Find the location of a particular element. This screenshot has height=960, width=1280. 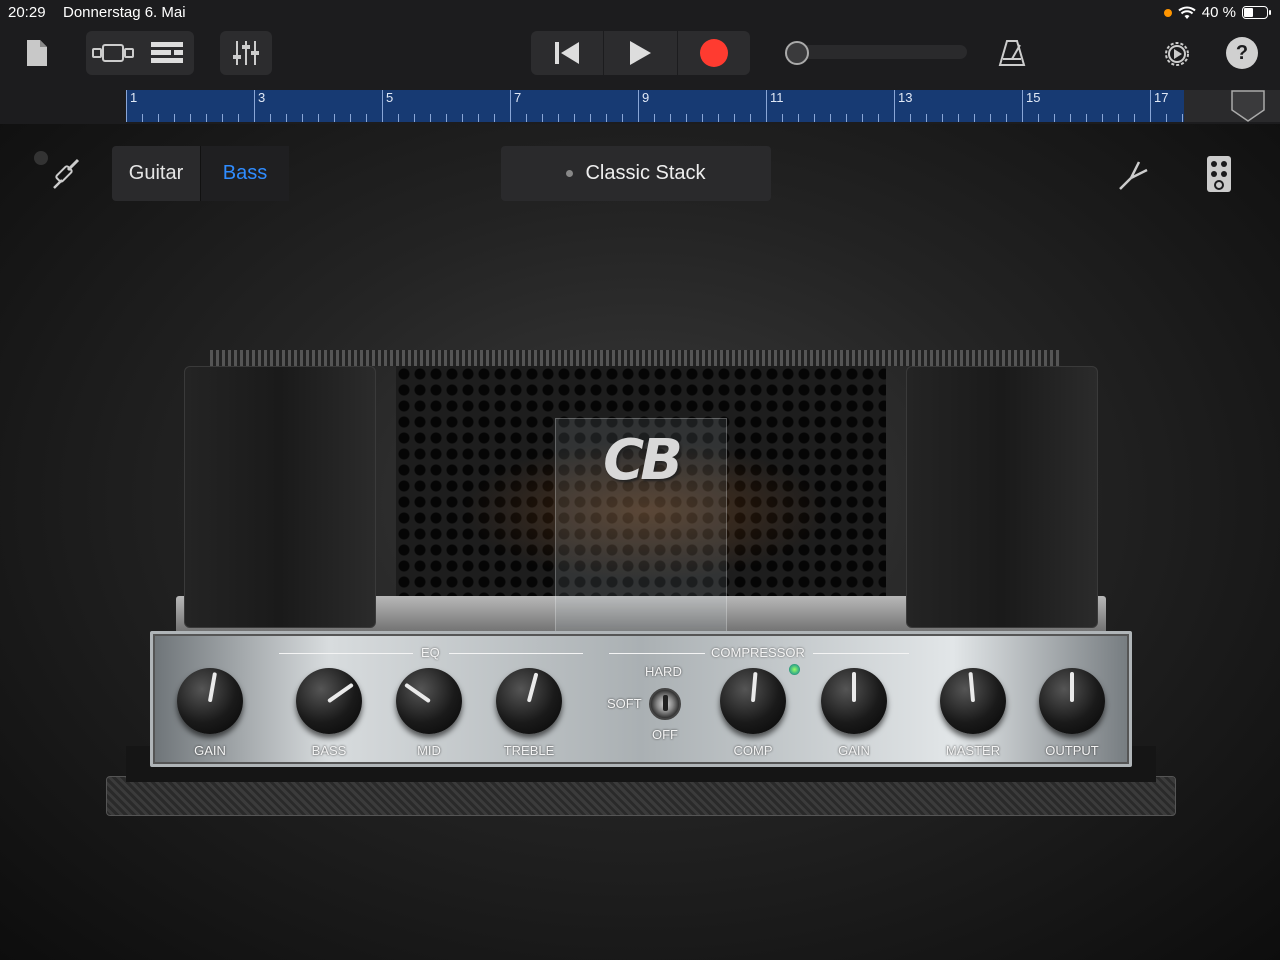

battery-percent: 40 % is located at coordinates (1218, 12).